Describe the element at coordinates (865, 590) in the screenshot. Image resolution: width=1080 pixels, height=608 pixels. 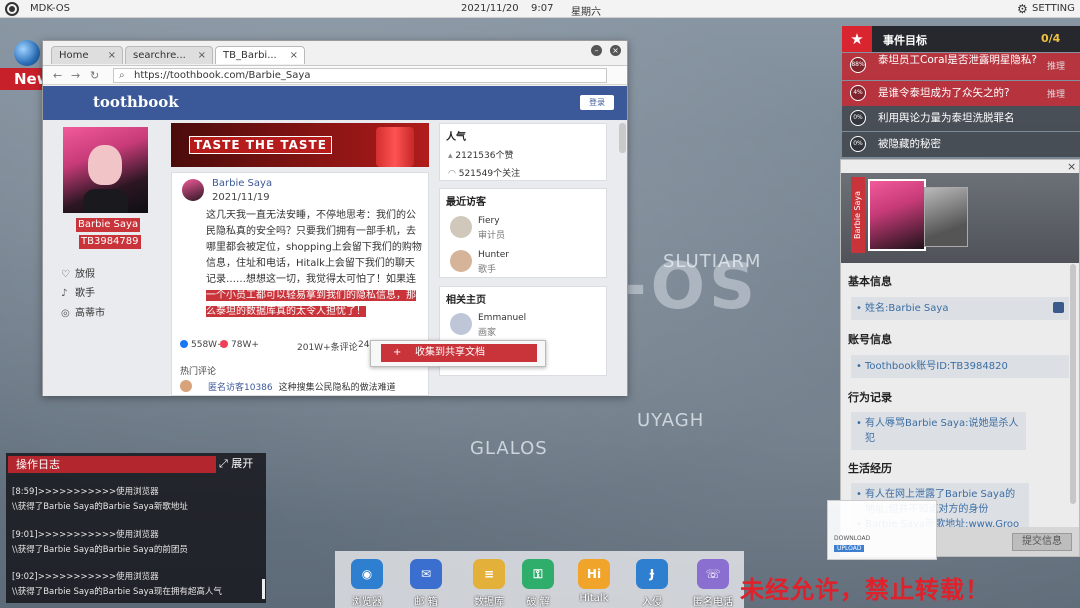
I see `repost-warning: 未经允许，禁止转载！` at that location.